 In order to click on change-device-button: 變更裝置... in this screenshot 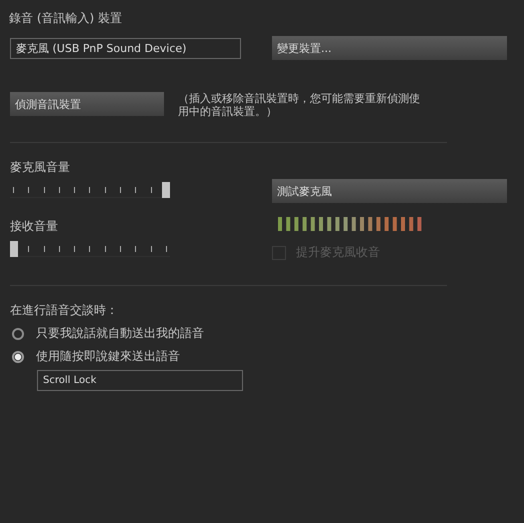, I will do `click(389, 48)`.